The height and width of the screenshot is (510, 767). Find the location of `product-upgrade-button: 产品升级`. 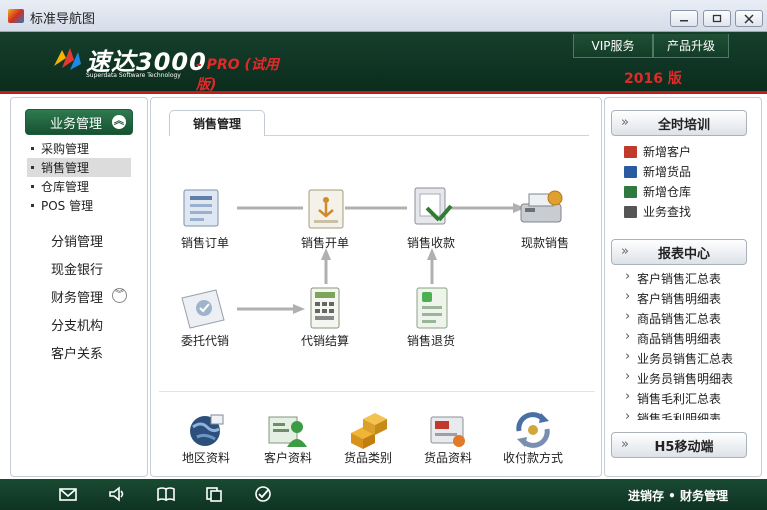

product-upgrade-button: 产品升级 is located at coordinates (691, 46).